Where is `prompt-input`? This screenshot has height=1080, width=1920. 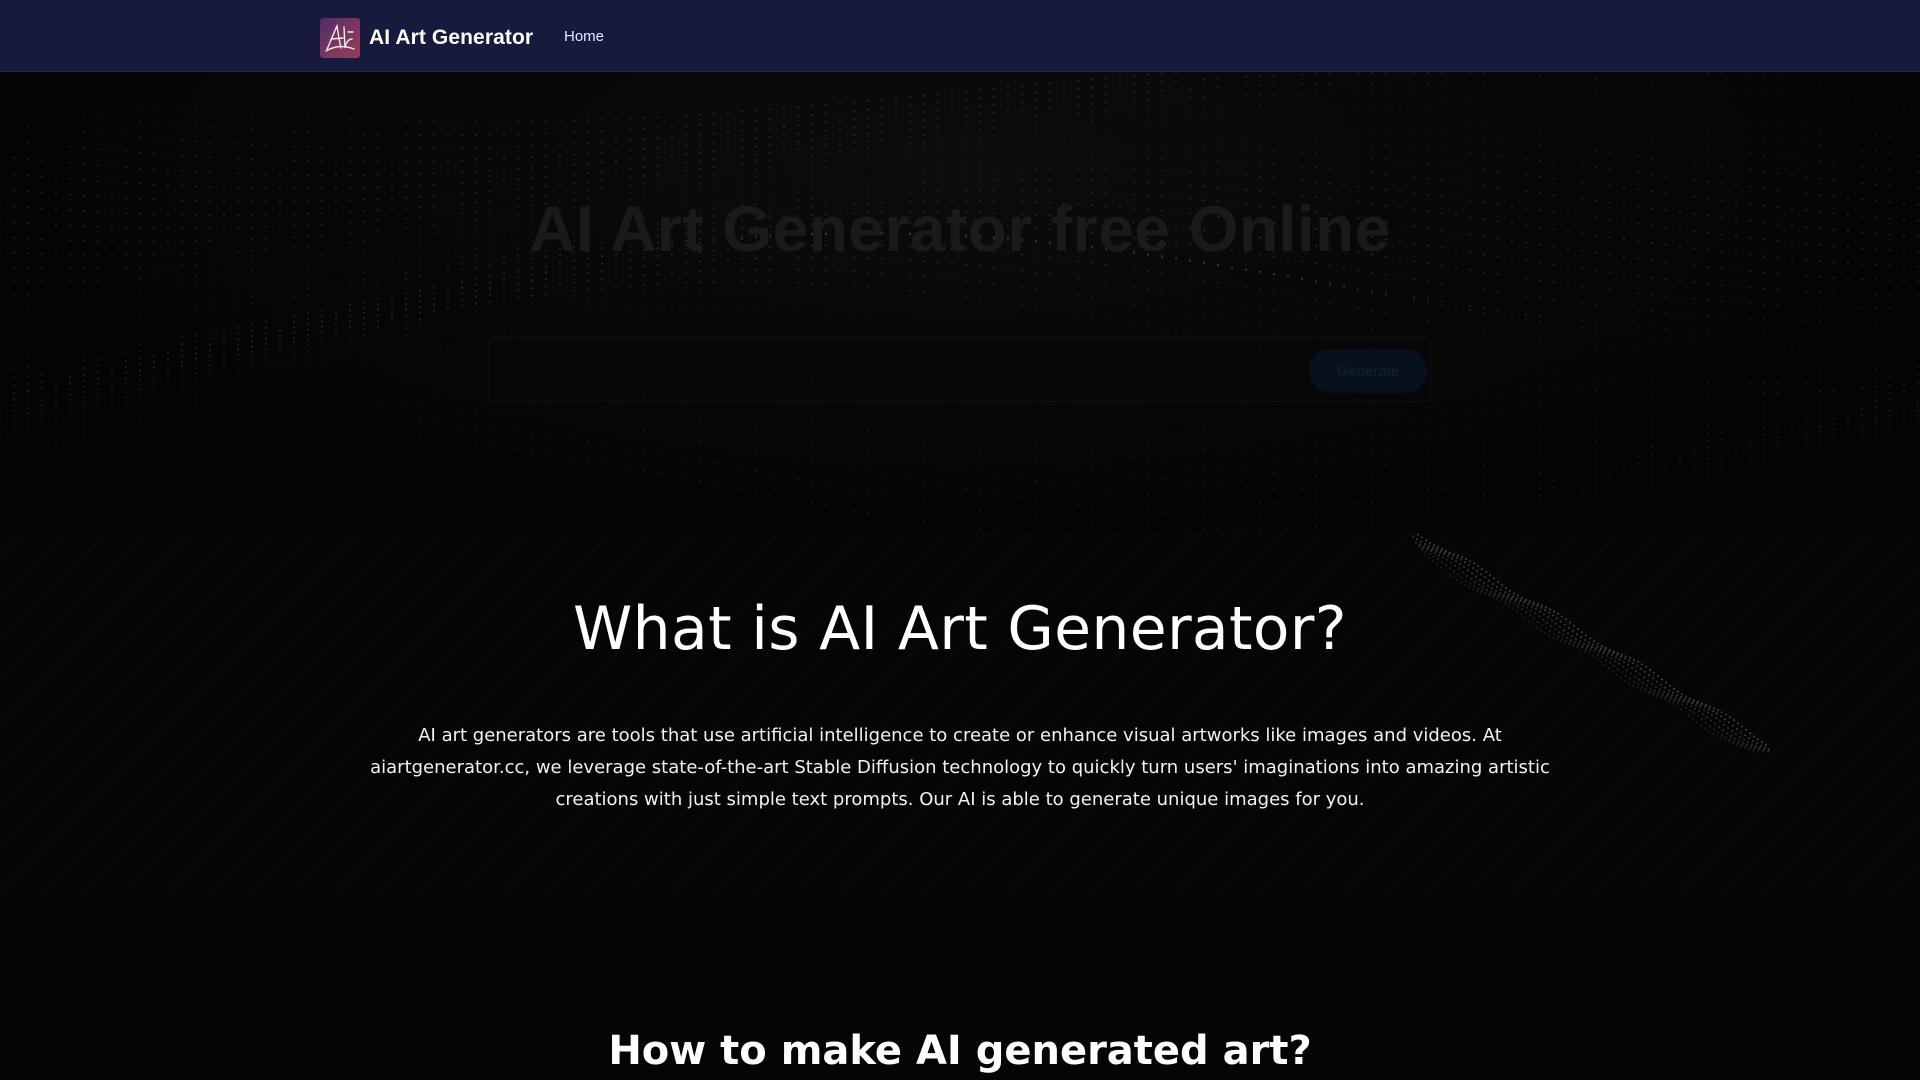 prompt-input is located at coordinates (885, 370).